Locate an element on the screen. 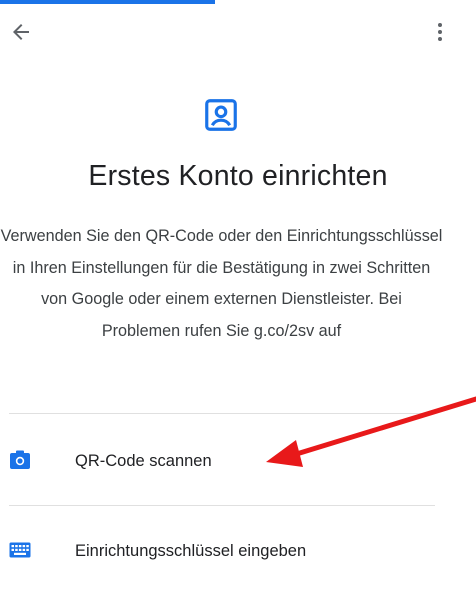 This screenshot has width=476, height=590. keyboard-icon is located at coordinates (20, 550).